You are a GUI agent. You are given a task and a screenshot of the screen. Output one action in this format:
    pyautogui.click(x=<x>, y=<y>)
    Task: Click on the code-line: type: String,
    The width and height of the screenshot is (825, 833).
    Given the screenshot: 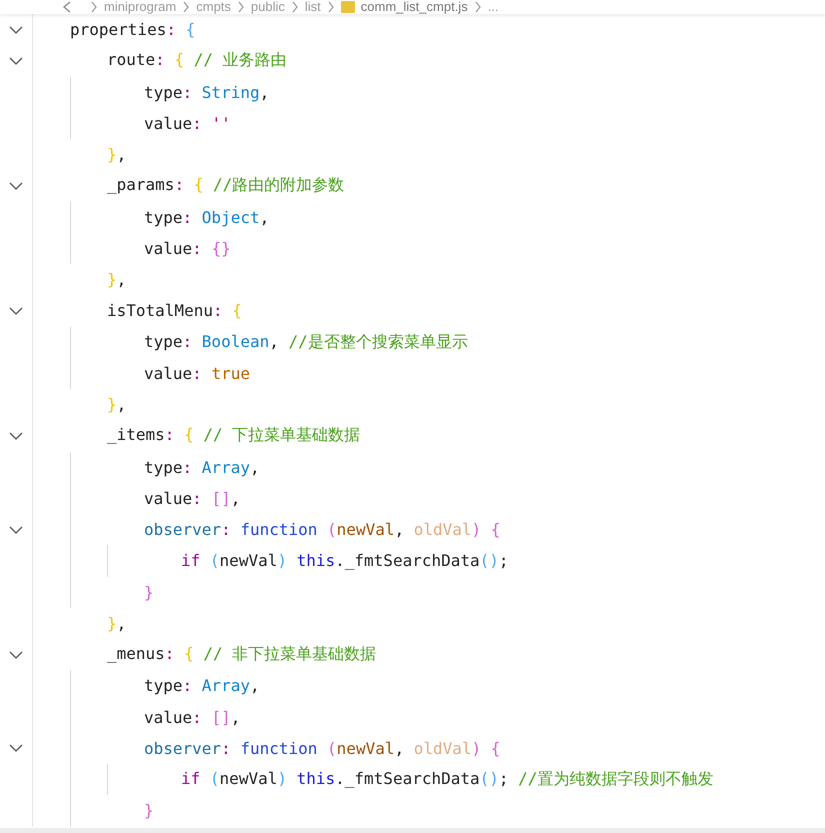 What is the action you would take?
    pyautogui.click(x=207, y=92)
    